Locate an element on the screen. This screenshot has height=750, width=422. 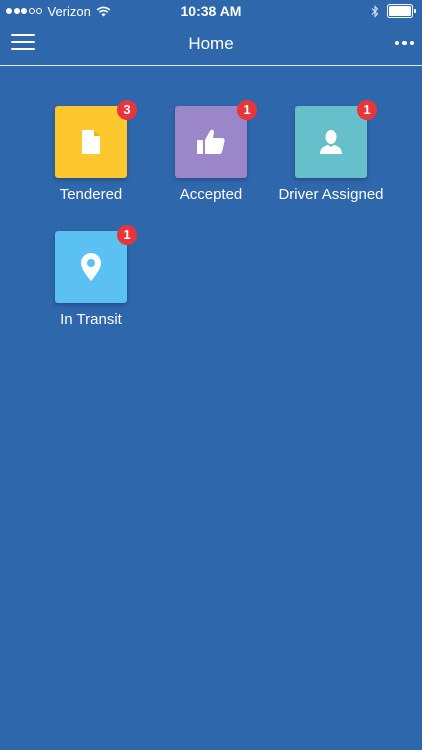
status-time: 10:38 AM is located at coordinates (211, 11).